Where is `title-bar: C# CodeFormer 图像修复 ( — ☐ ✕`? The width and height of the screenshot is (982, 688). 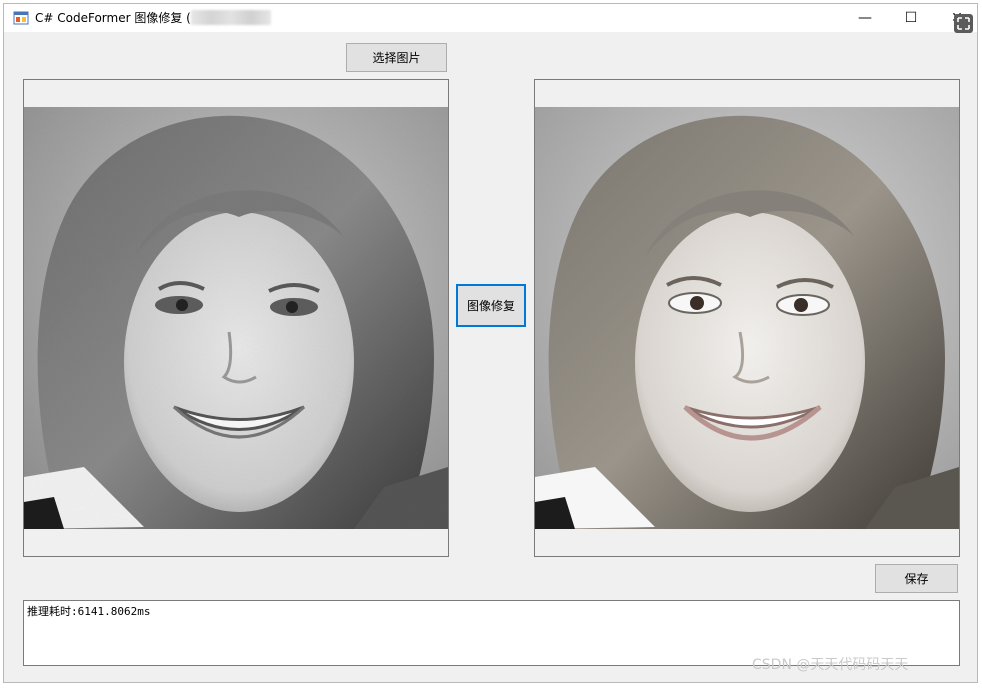 title-bar: C# CodeFormer 图像修复 ( — ☐ ✕ is located at coordinates (490, 18).